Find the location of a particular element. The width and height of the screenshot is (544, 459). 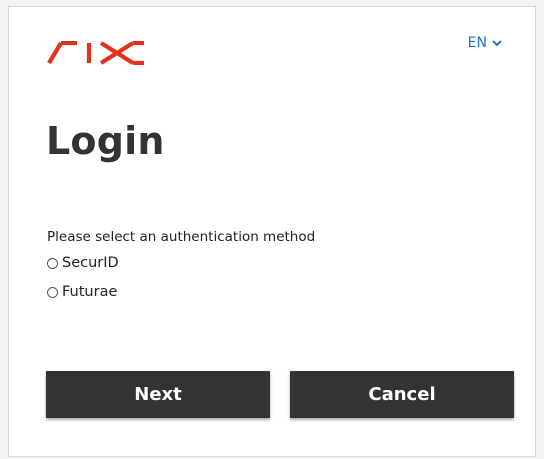

next-button: Next is located at coordinates (158, 394).